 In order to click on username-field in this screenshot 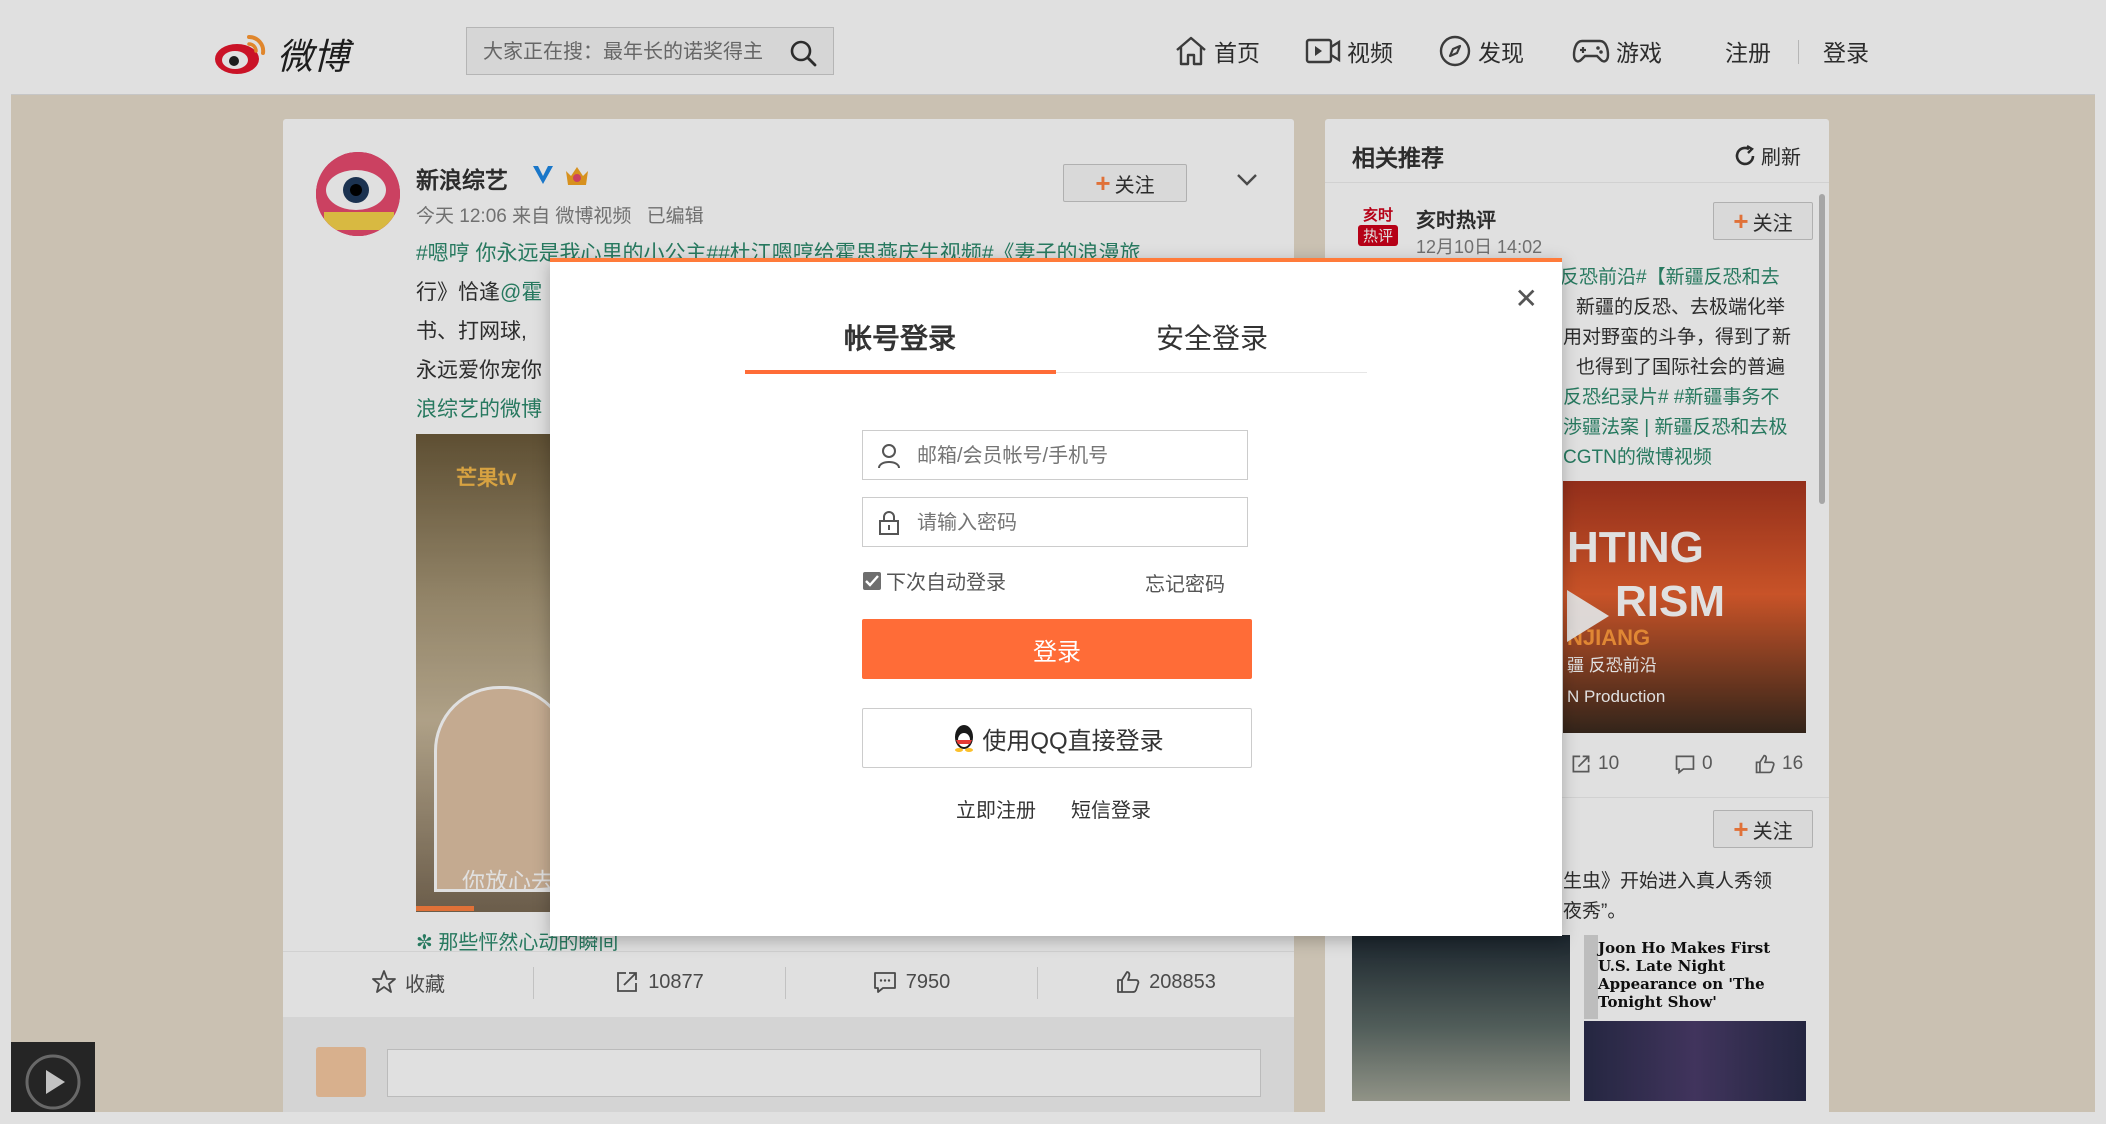, I will do `click(1055, 455)`.